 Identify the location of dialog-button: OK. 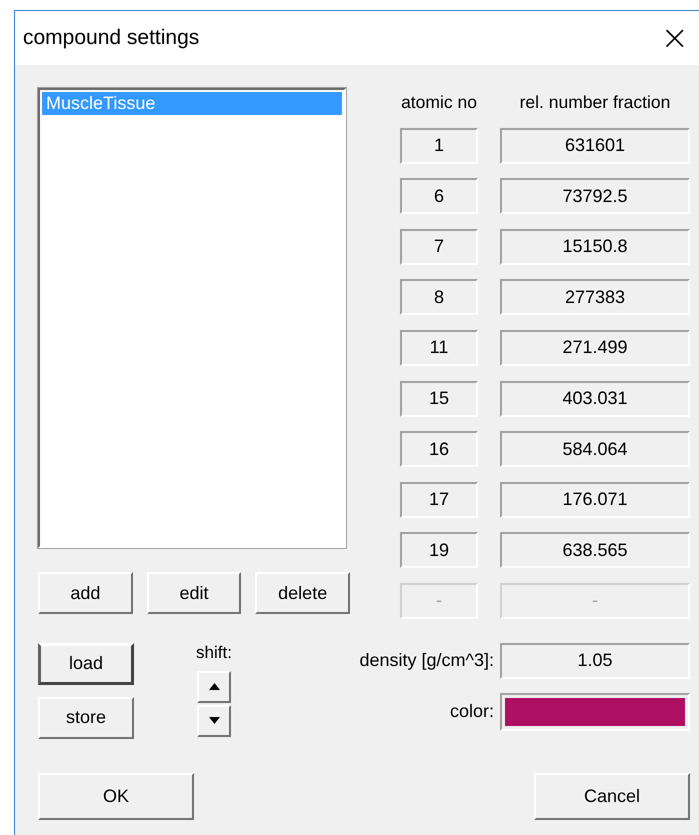
(116, 796).